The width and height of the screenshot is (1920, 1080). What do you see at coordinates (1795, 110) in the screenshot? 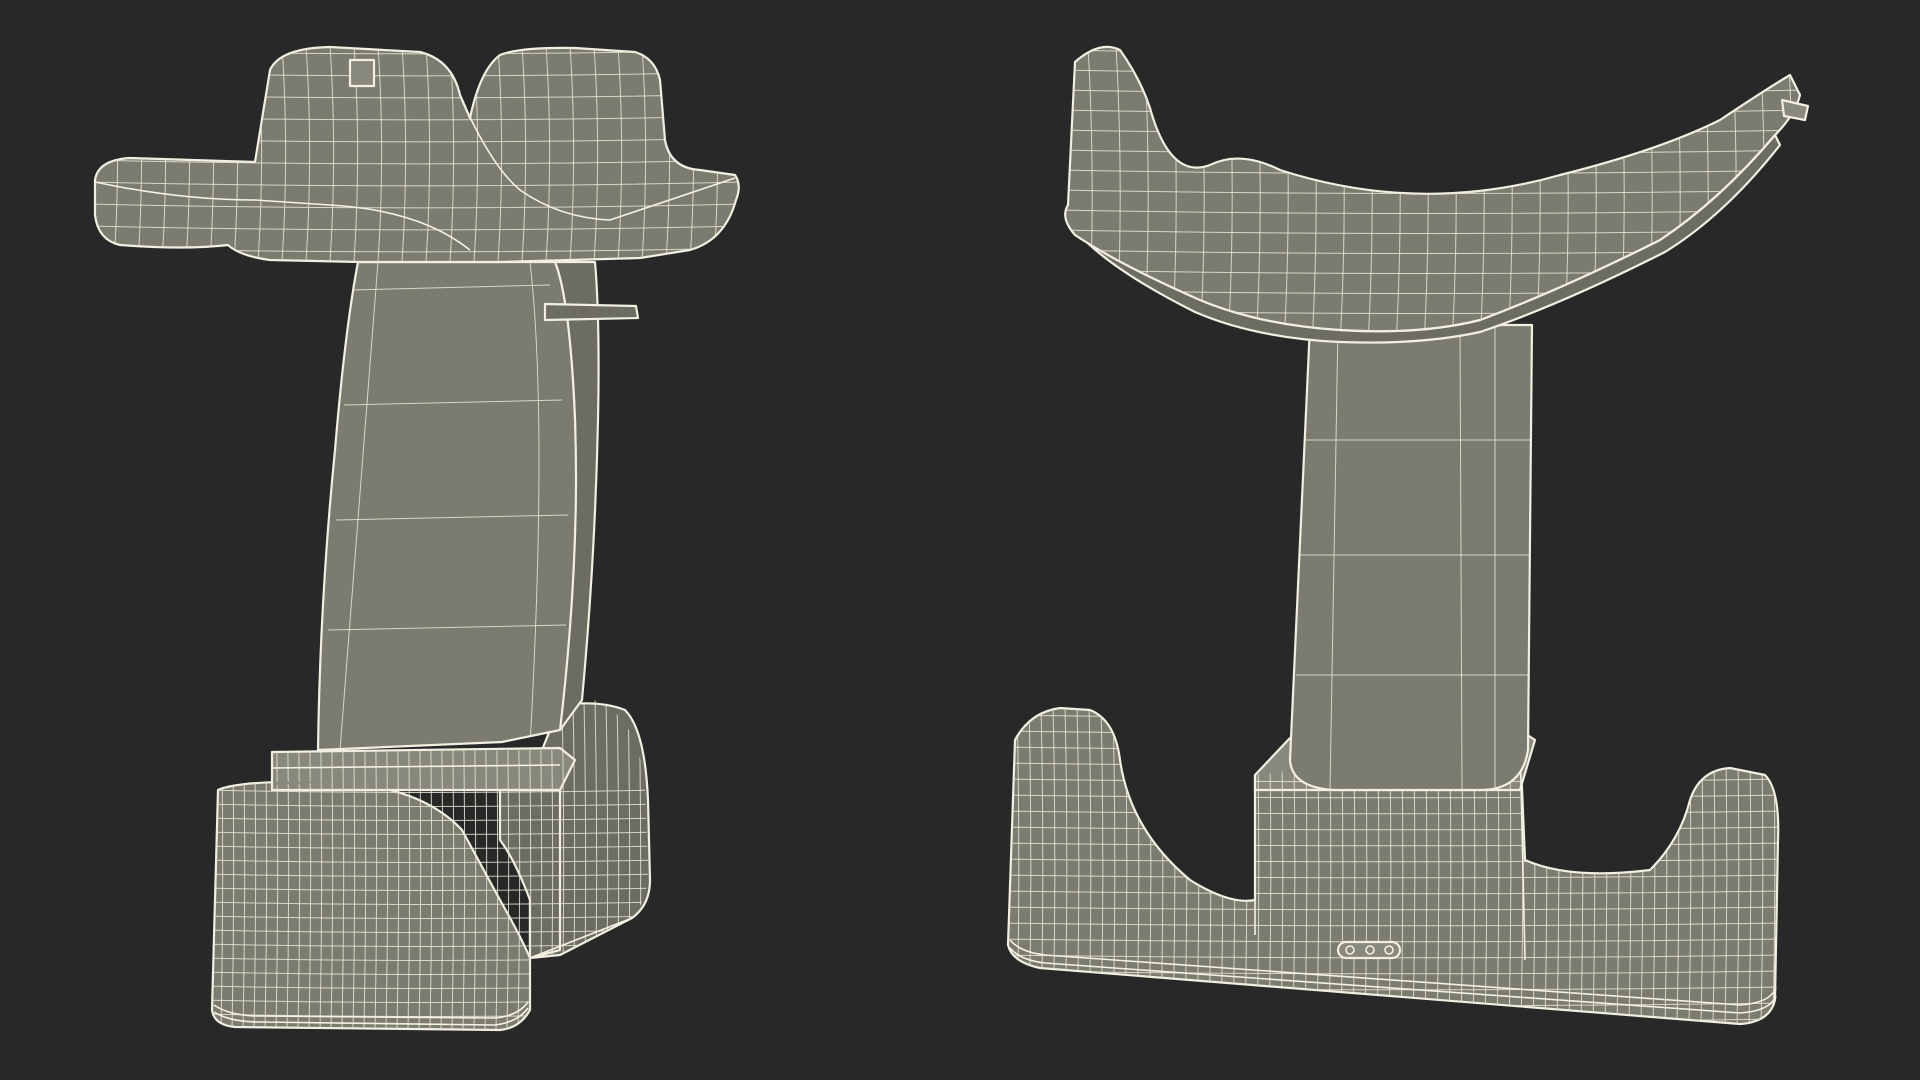
I see `cradle-clip-front` at bounding box center [1795, 110].